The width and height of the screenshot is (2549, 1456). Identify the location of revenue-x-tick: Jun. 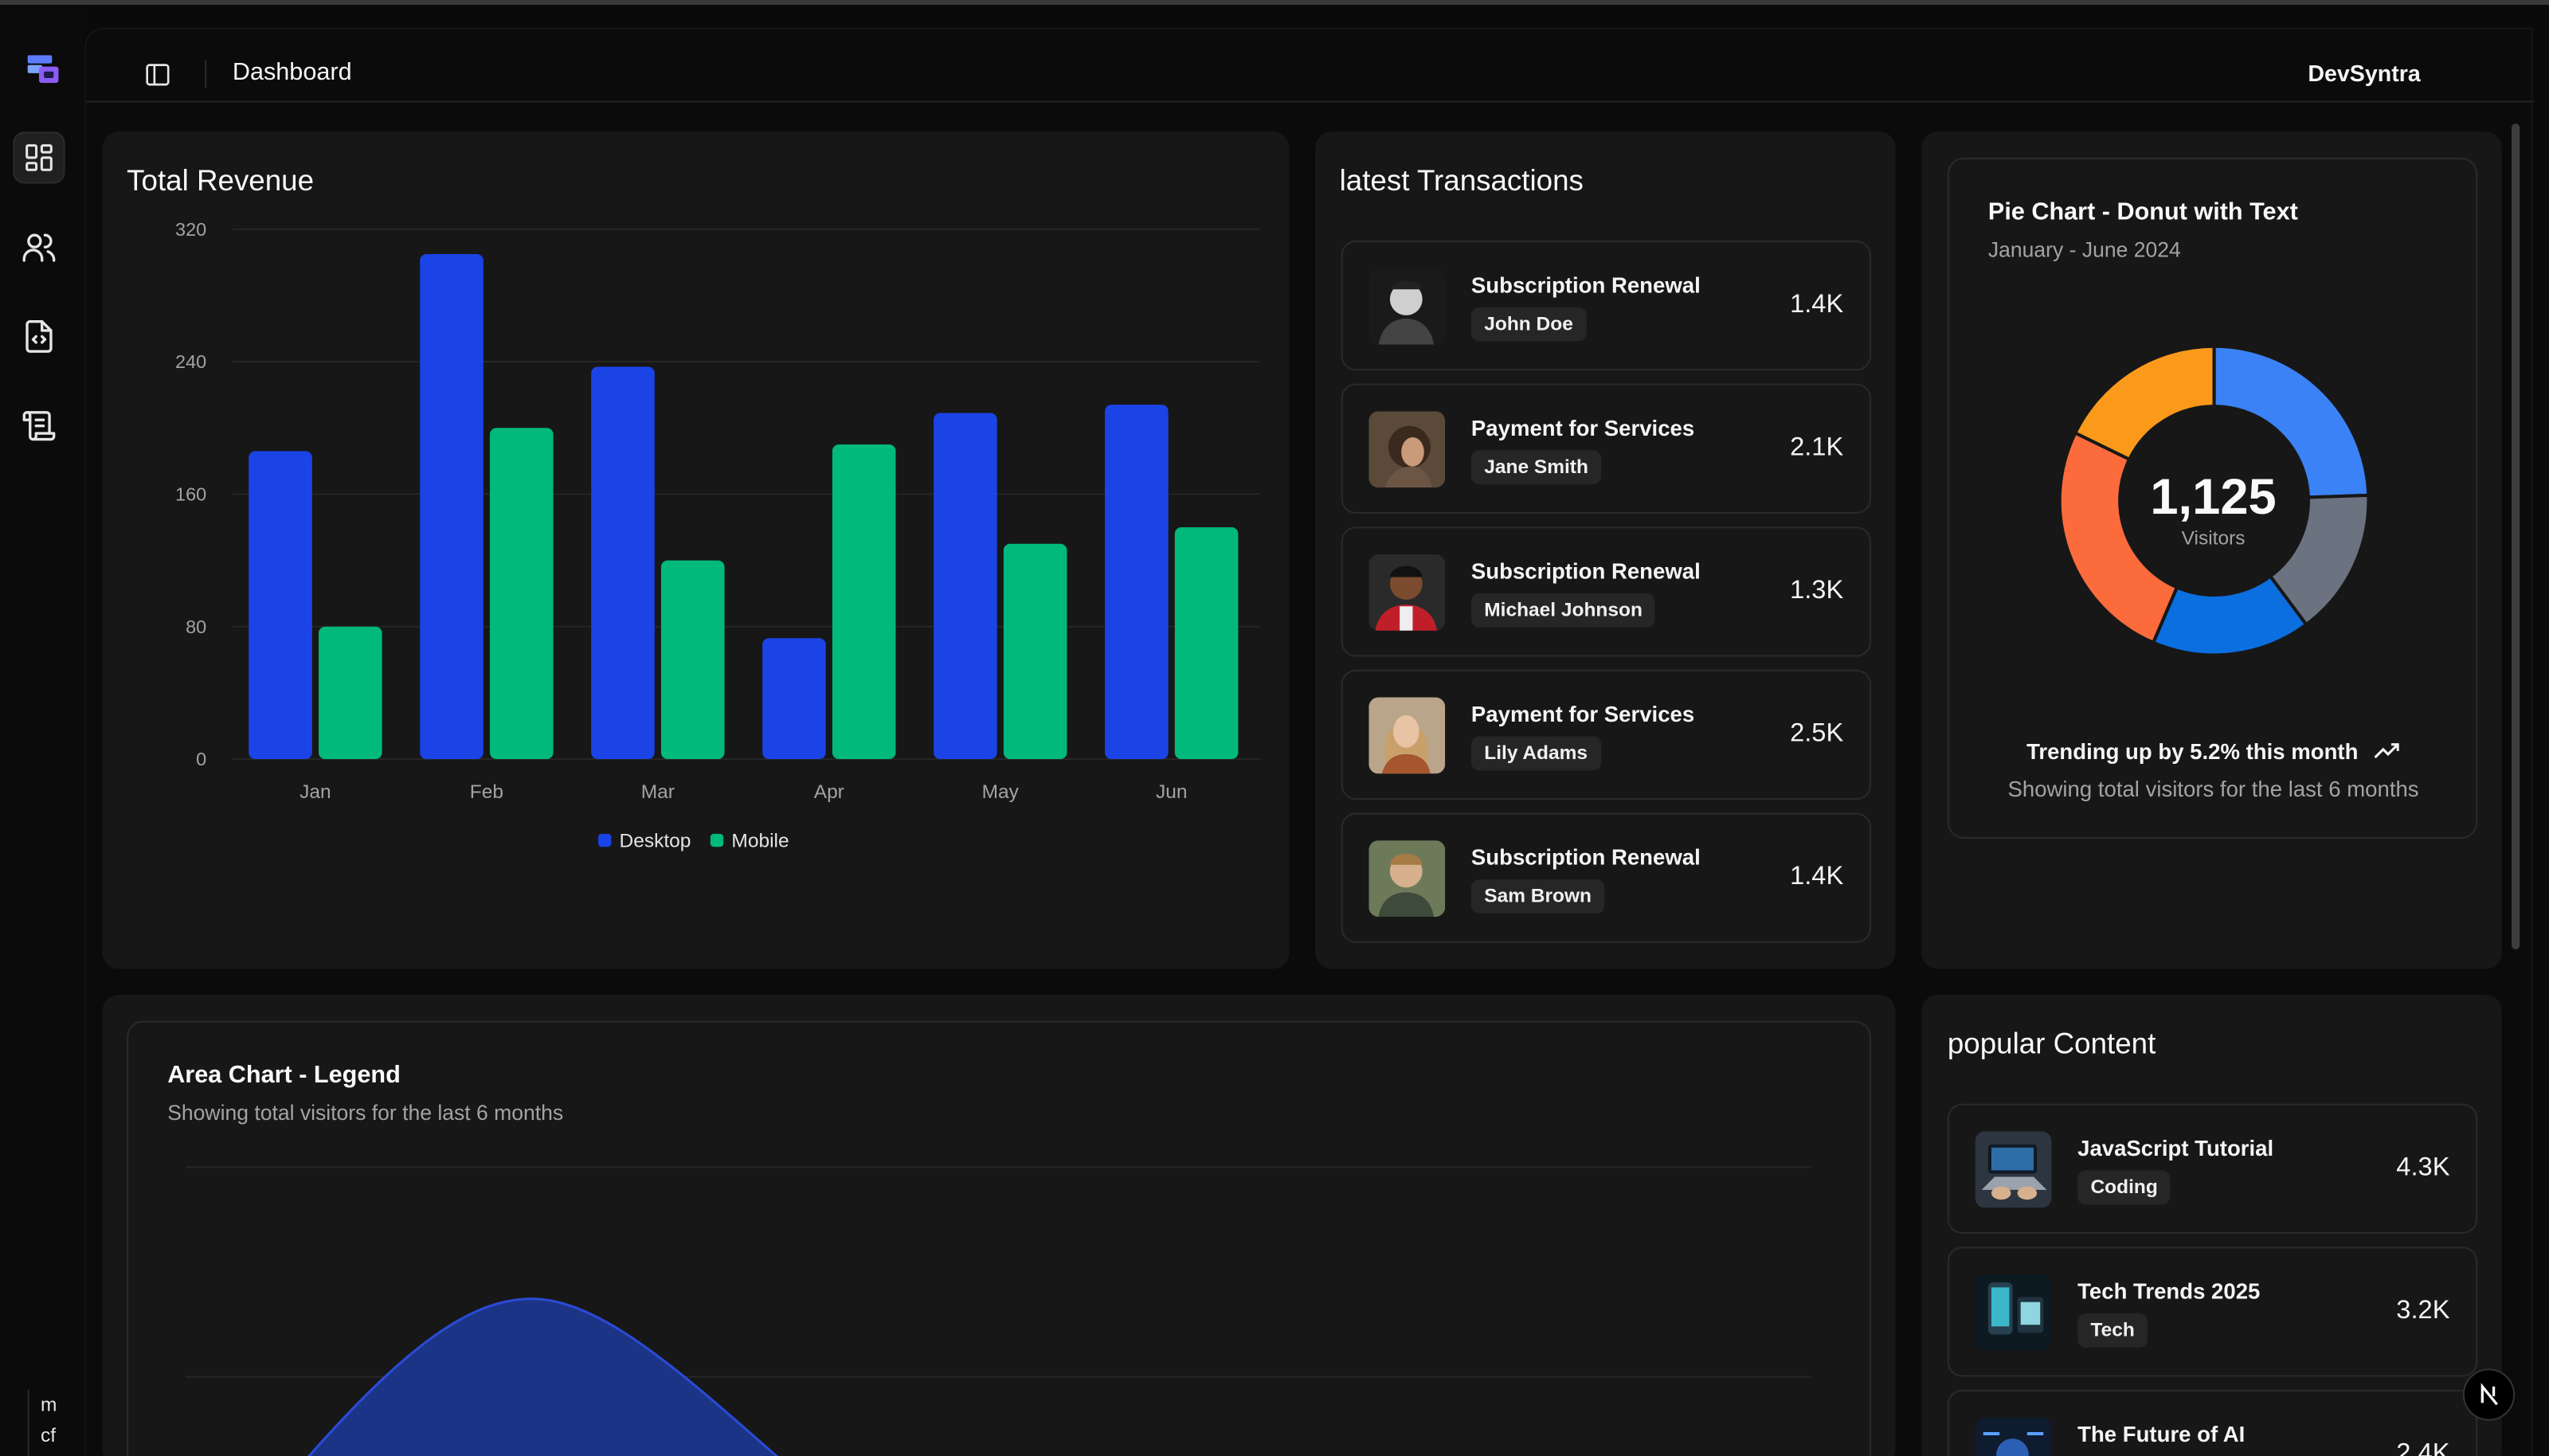
(1171, 792).